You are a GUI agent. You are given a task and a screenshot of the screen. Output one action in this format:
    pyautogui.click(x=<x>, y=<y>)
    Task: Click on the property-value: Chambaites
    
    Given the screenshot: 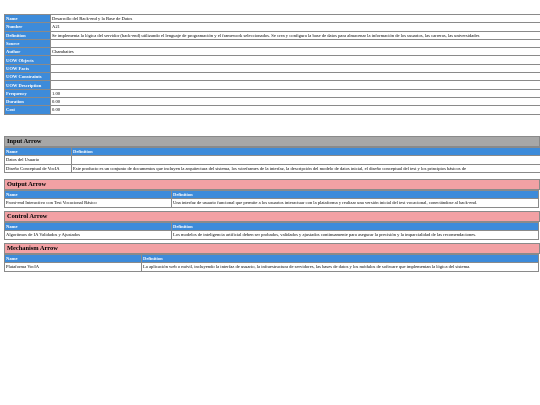 What is the action you would take?
    pyautogui.click(x=295, y=52)
    